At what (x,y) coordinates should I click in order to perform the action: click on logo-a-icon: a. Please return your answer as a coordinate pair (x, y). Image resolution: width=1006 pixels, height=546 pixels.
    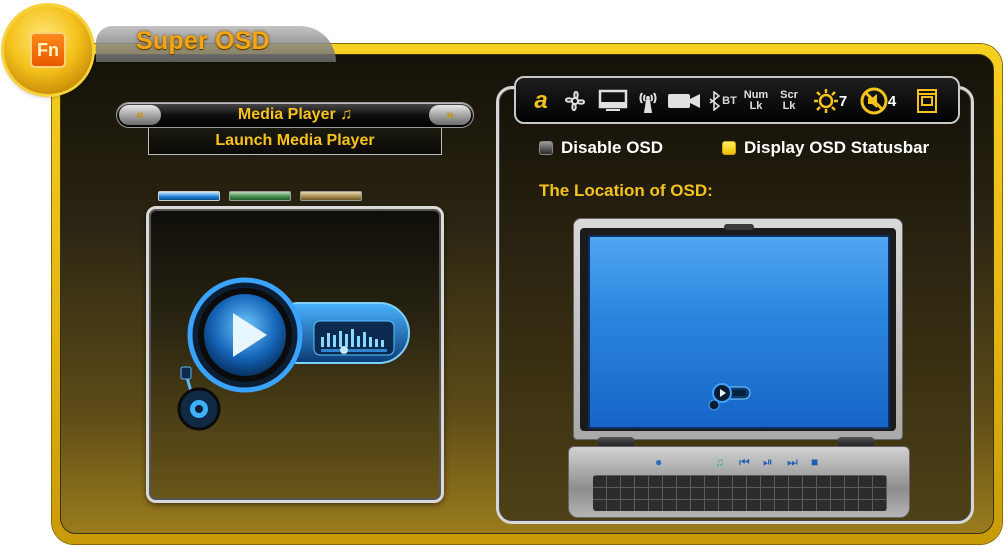
    Looking at the image, I should click on (541, 101).